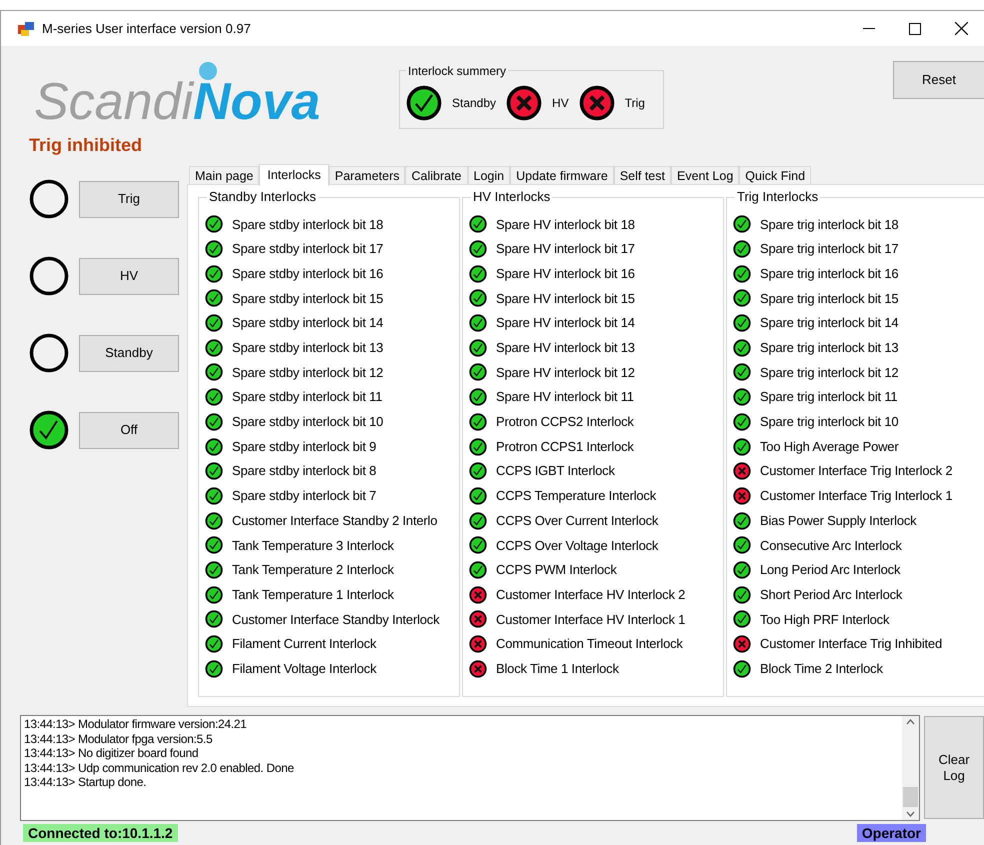 The image size is (984, 845). What do you see at coordinates (775, 175) in the screenshot?
I see `tab: Quick Find` at bounding box center [775, 175].